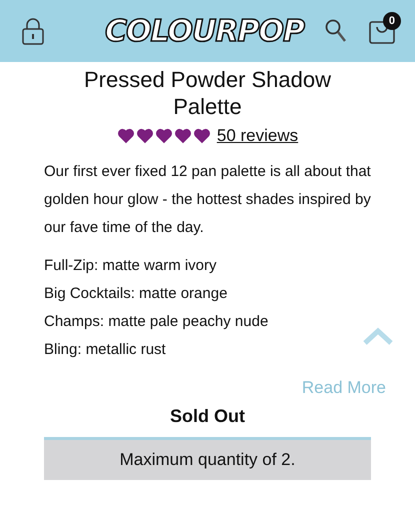 Image resolution: width=415 pixels, height=509 pixels. Describe the element at coordinates (105, 350) in the screenshot. I see `shade-item: Bling: metallic rust` at that location.